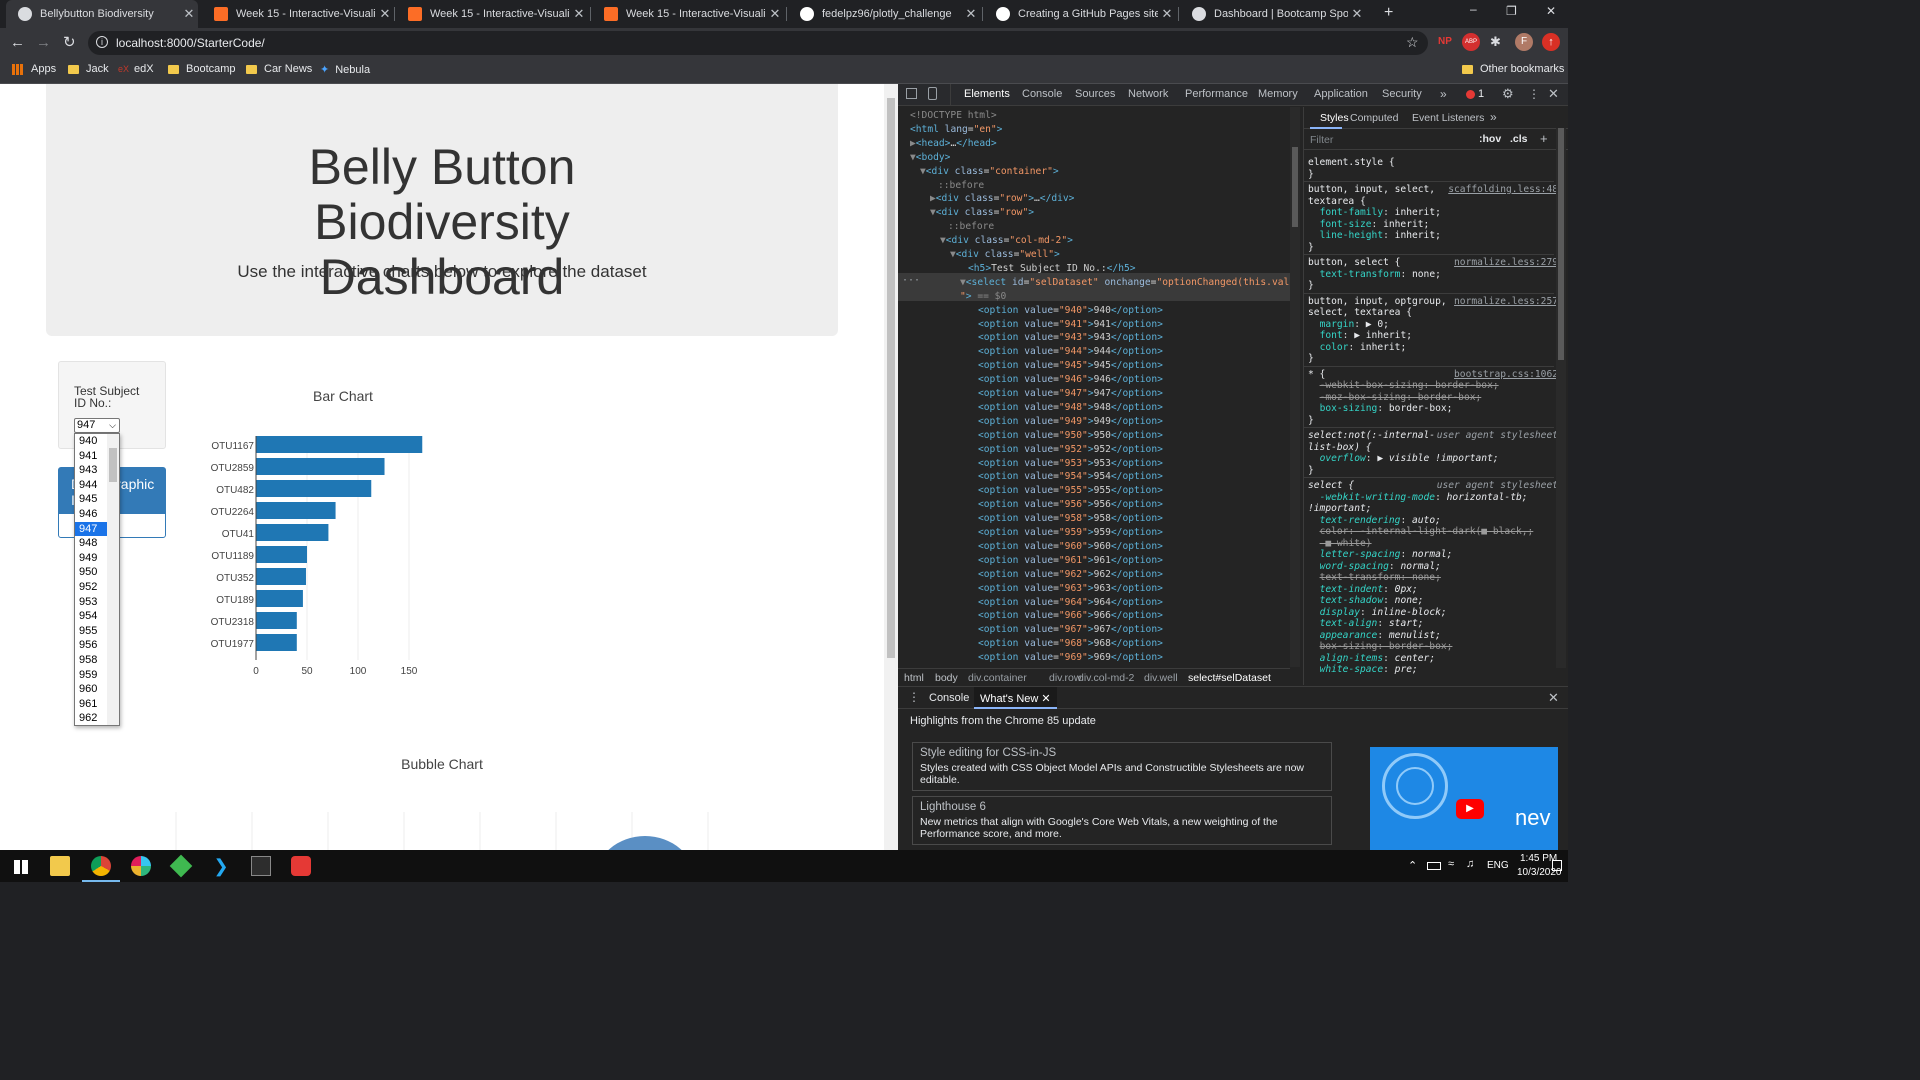  I want to click on devtools-tab-elements: Elements, so click(987, 94).